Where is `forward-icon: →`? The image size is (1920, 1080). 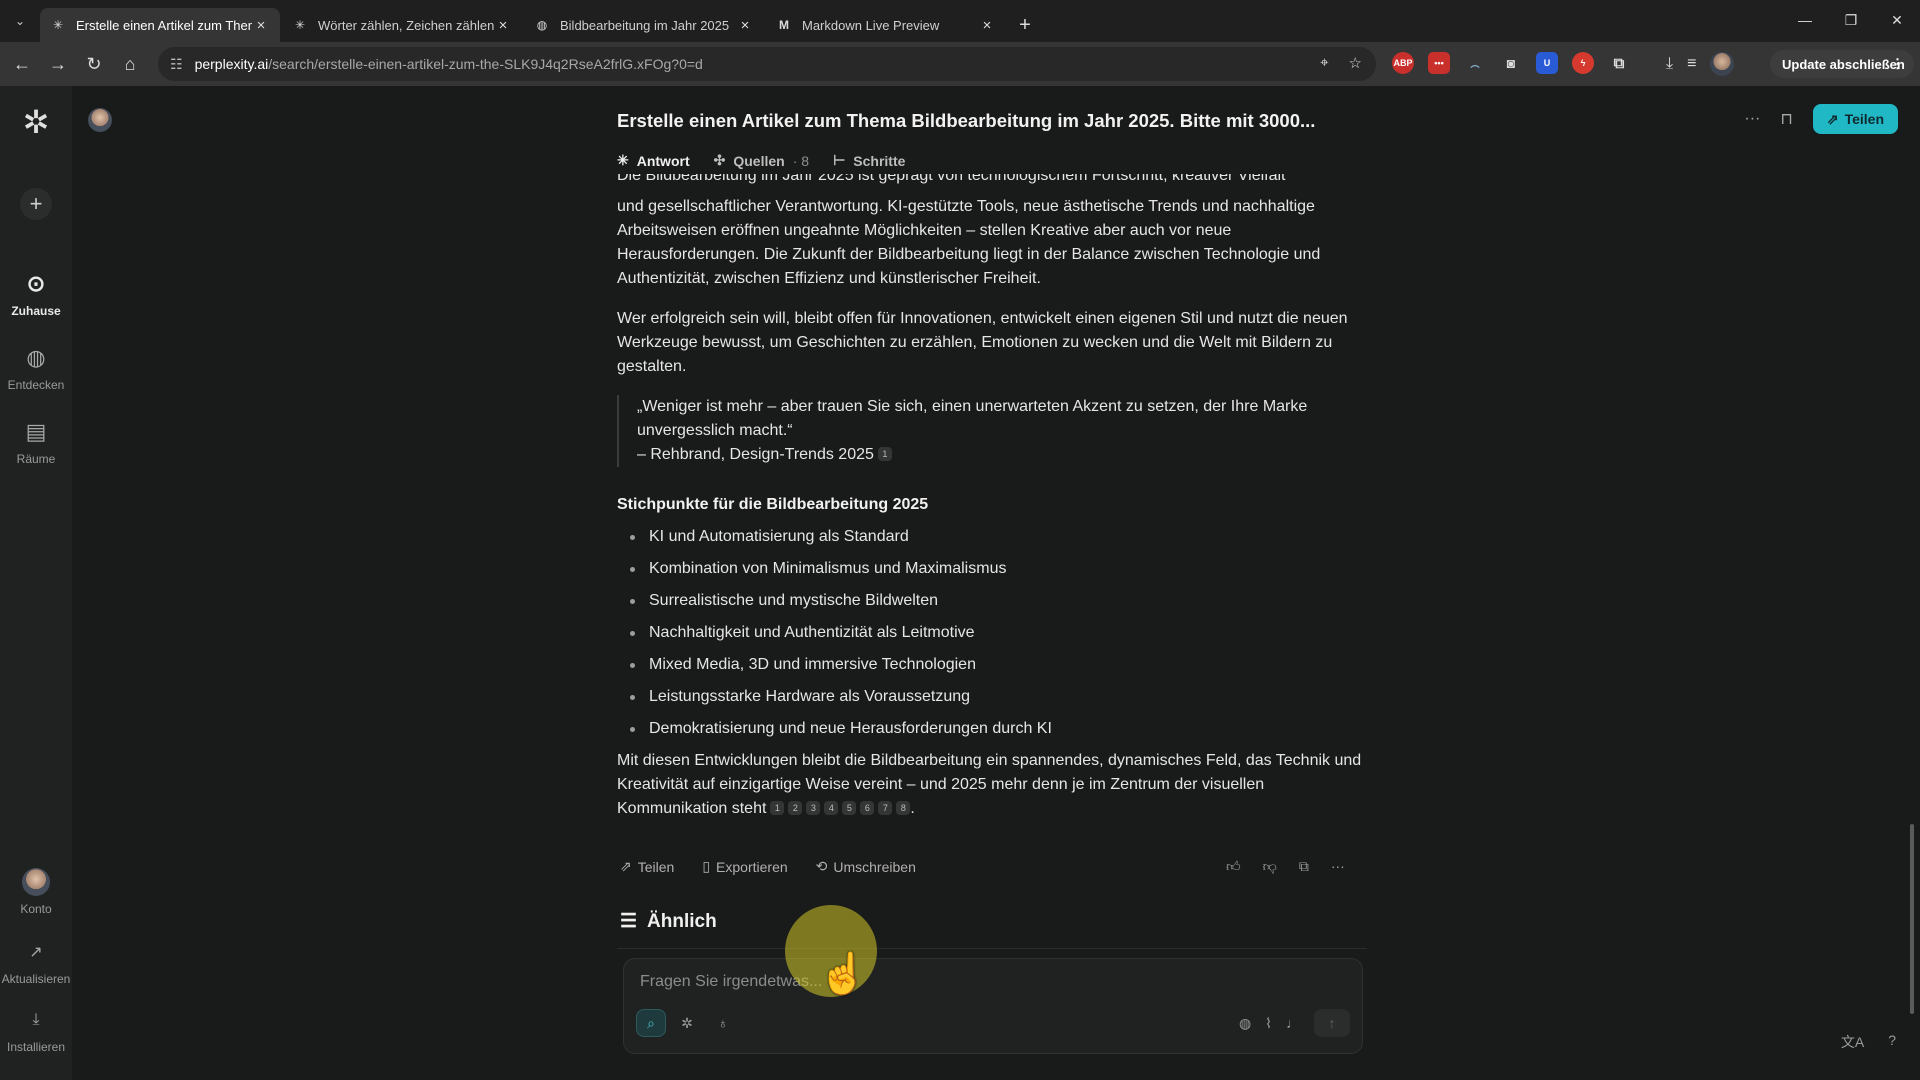 forward-icon: → is located at coordinates (58, 64).